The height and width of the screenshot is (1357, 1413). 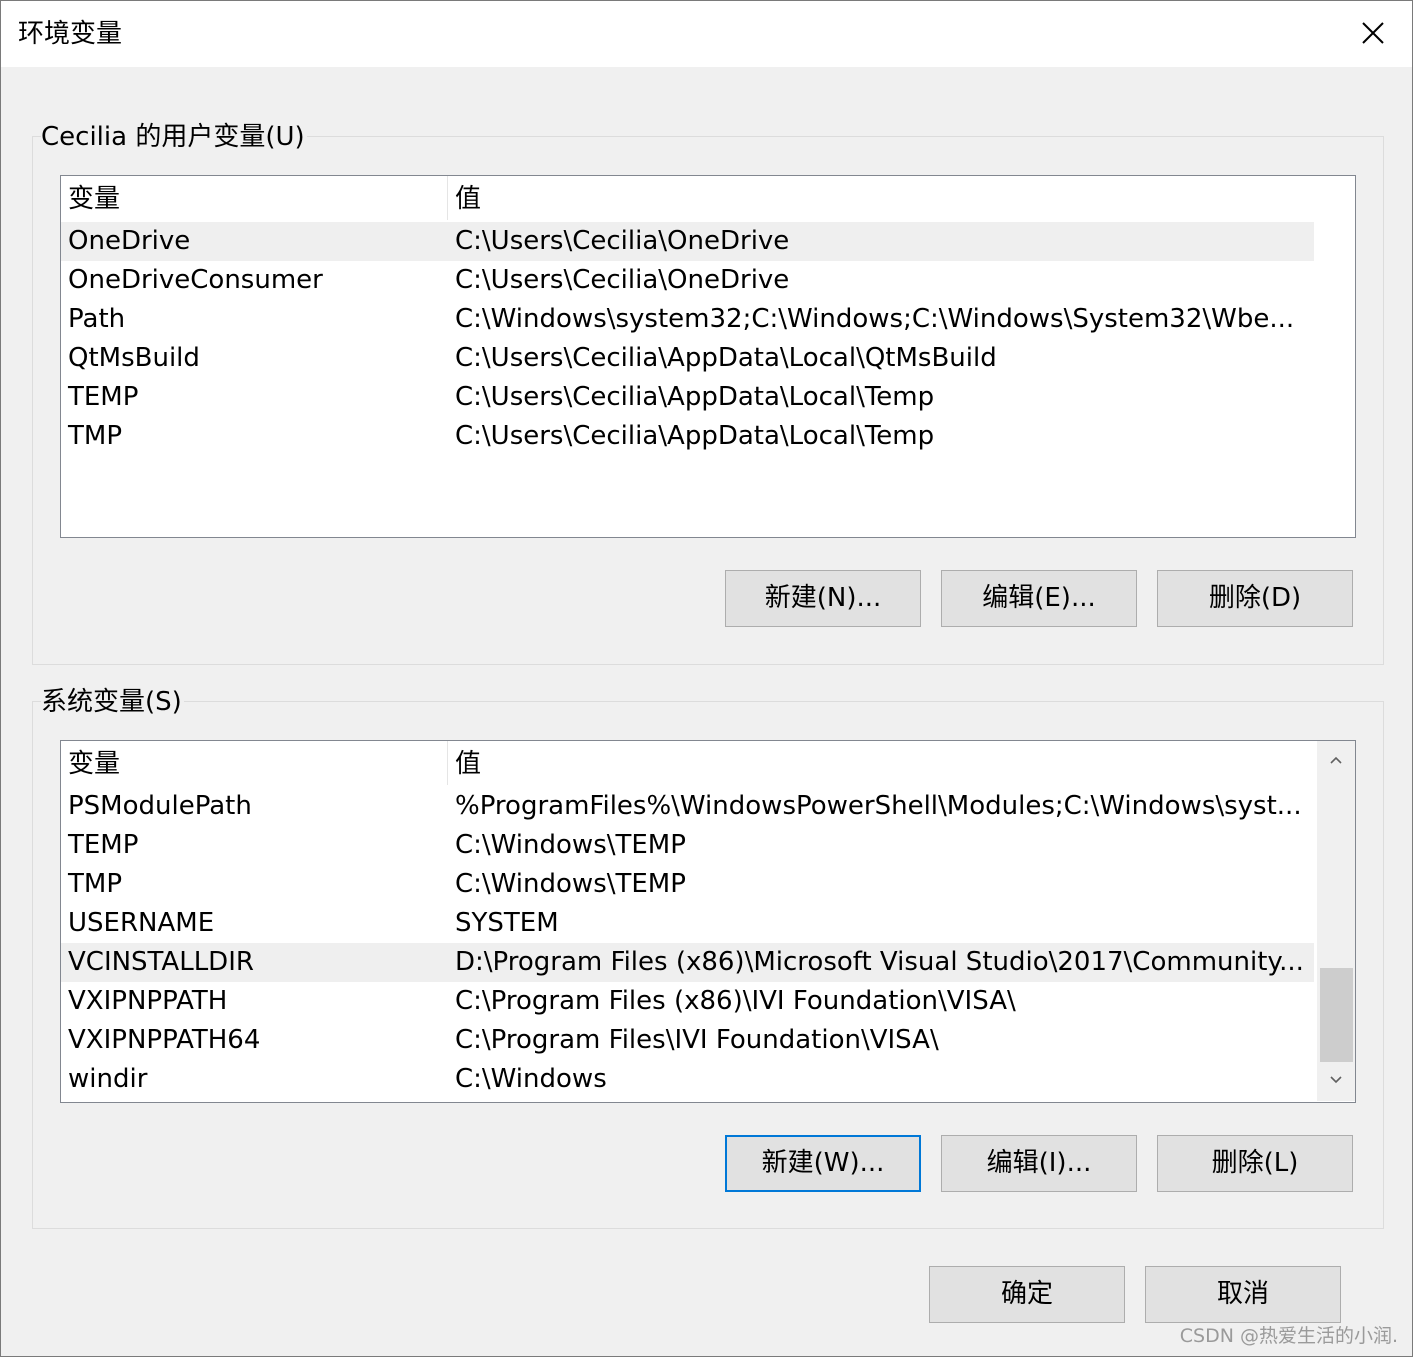 I want to click on close-button, so click(x=1372, y=34).